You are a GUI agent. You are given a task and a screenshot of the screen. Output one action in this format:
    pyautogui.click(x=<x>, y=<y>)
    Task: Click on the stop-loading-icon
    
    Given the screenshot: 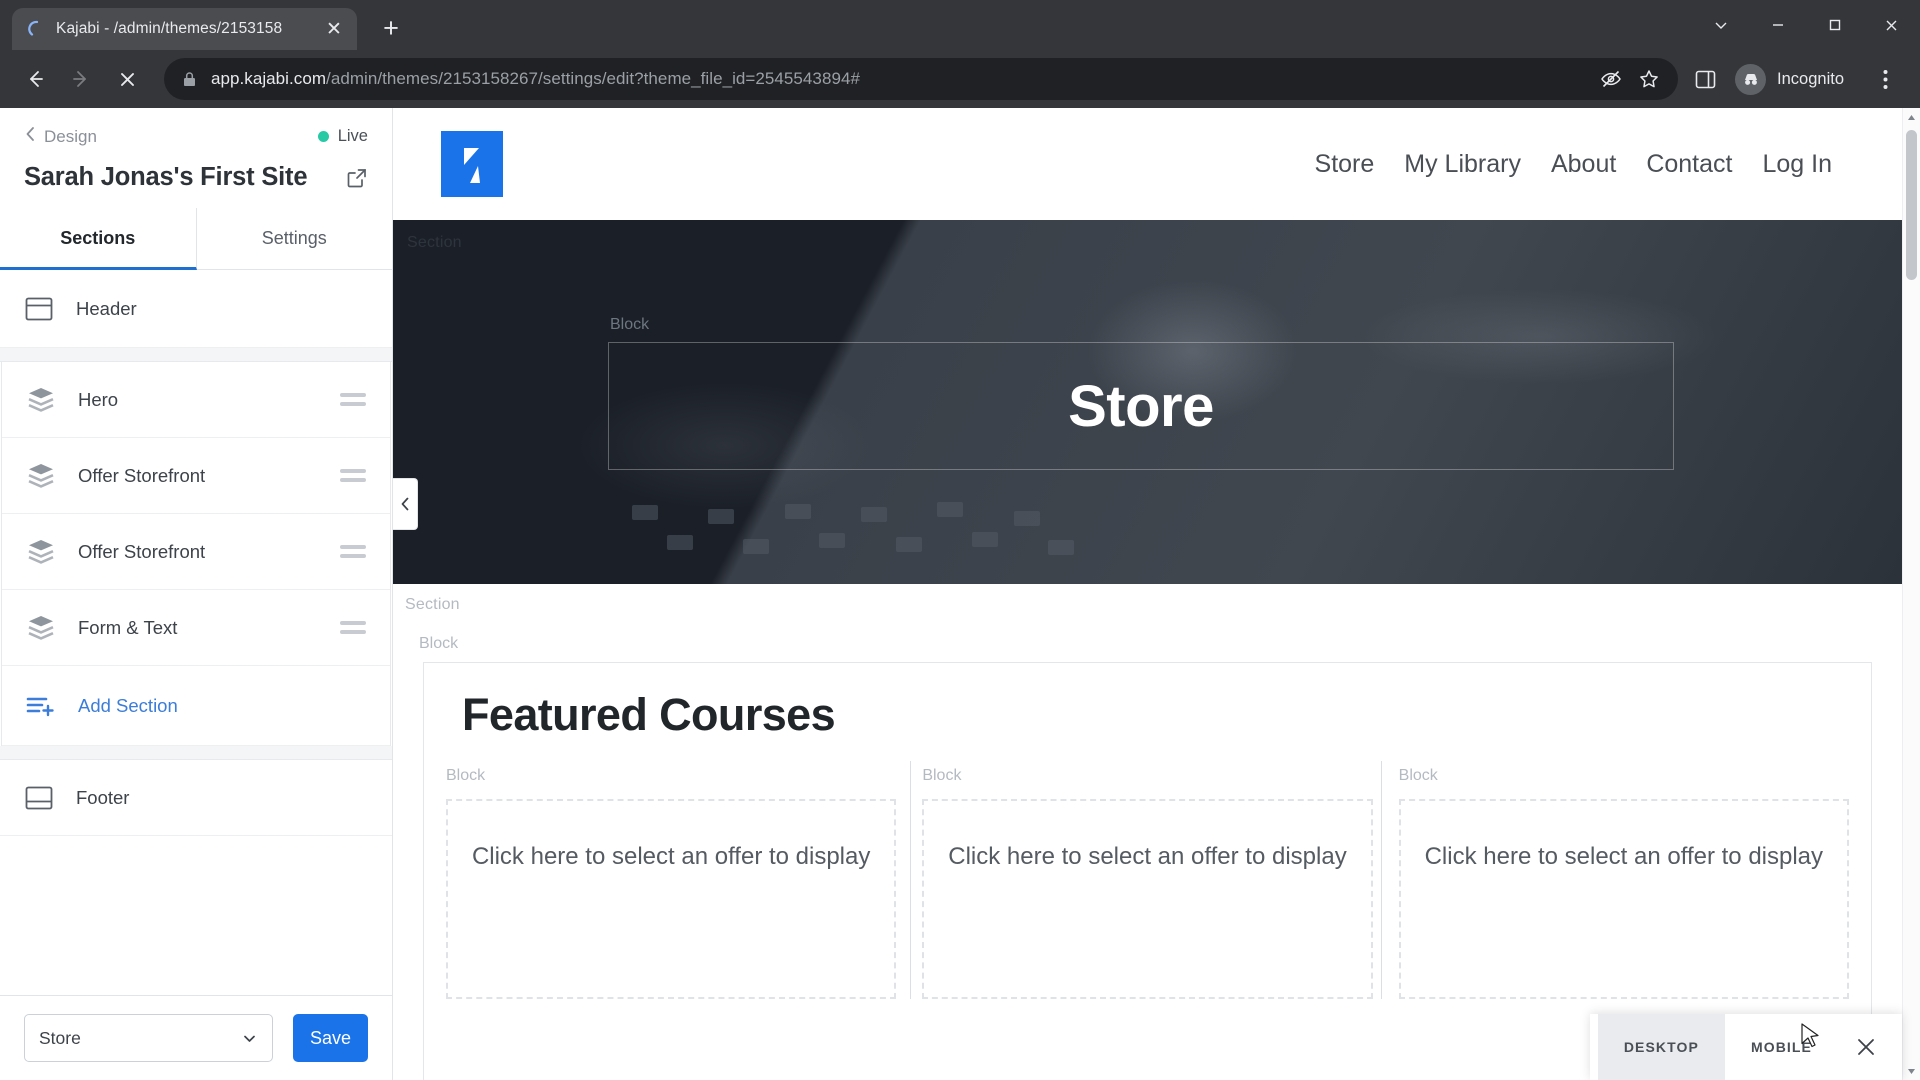 What is the action you would take?
    pyautogui.click(x=127, y=79)
    